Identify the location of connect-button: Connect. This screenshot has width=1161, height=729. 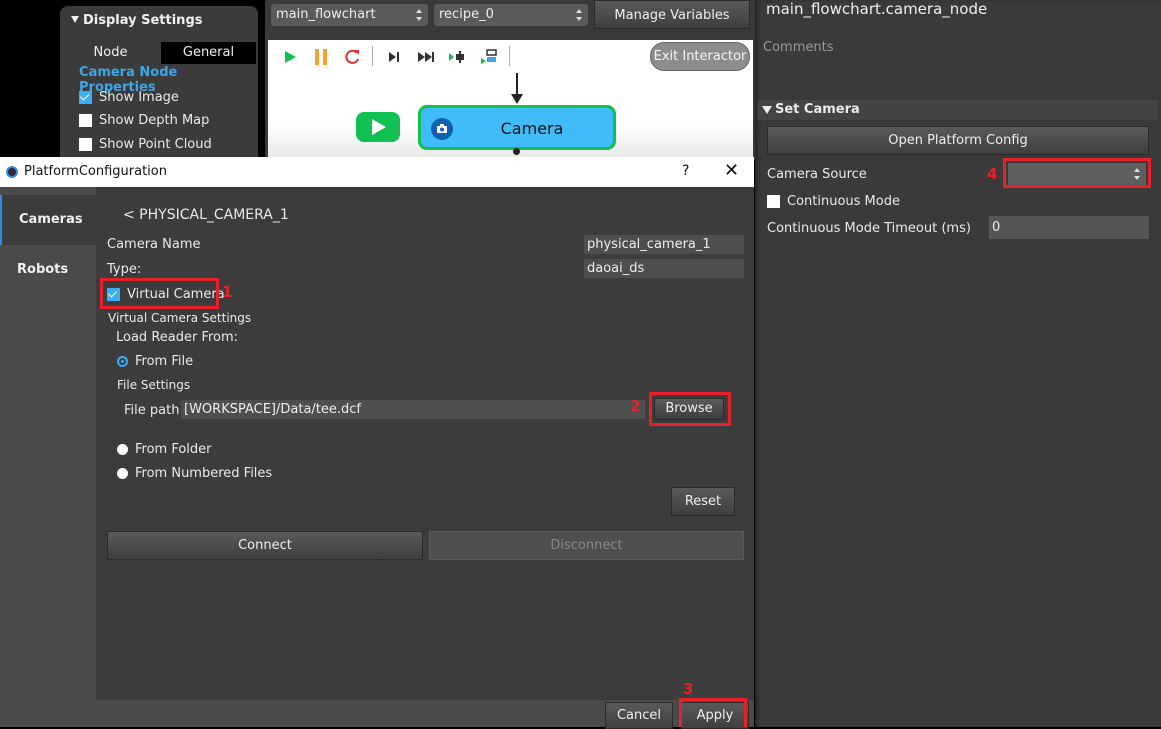
(265, 545).